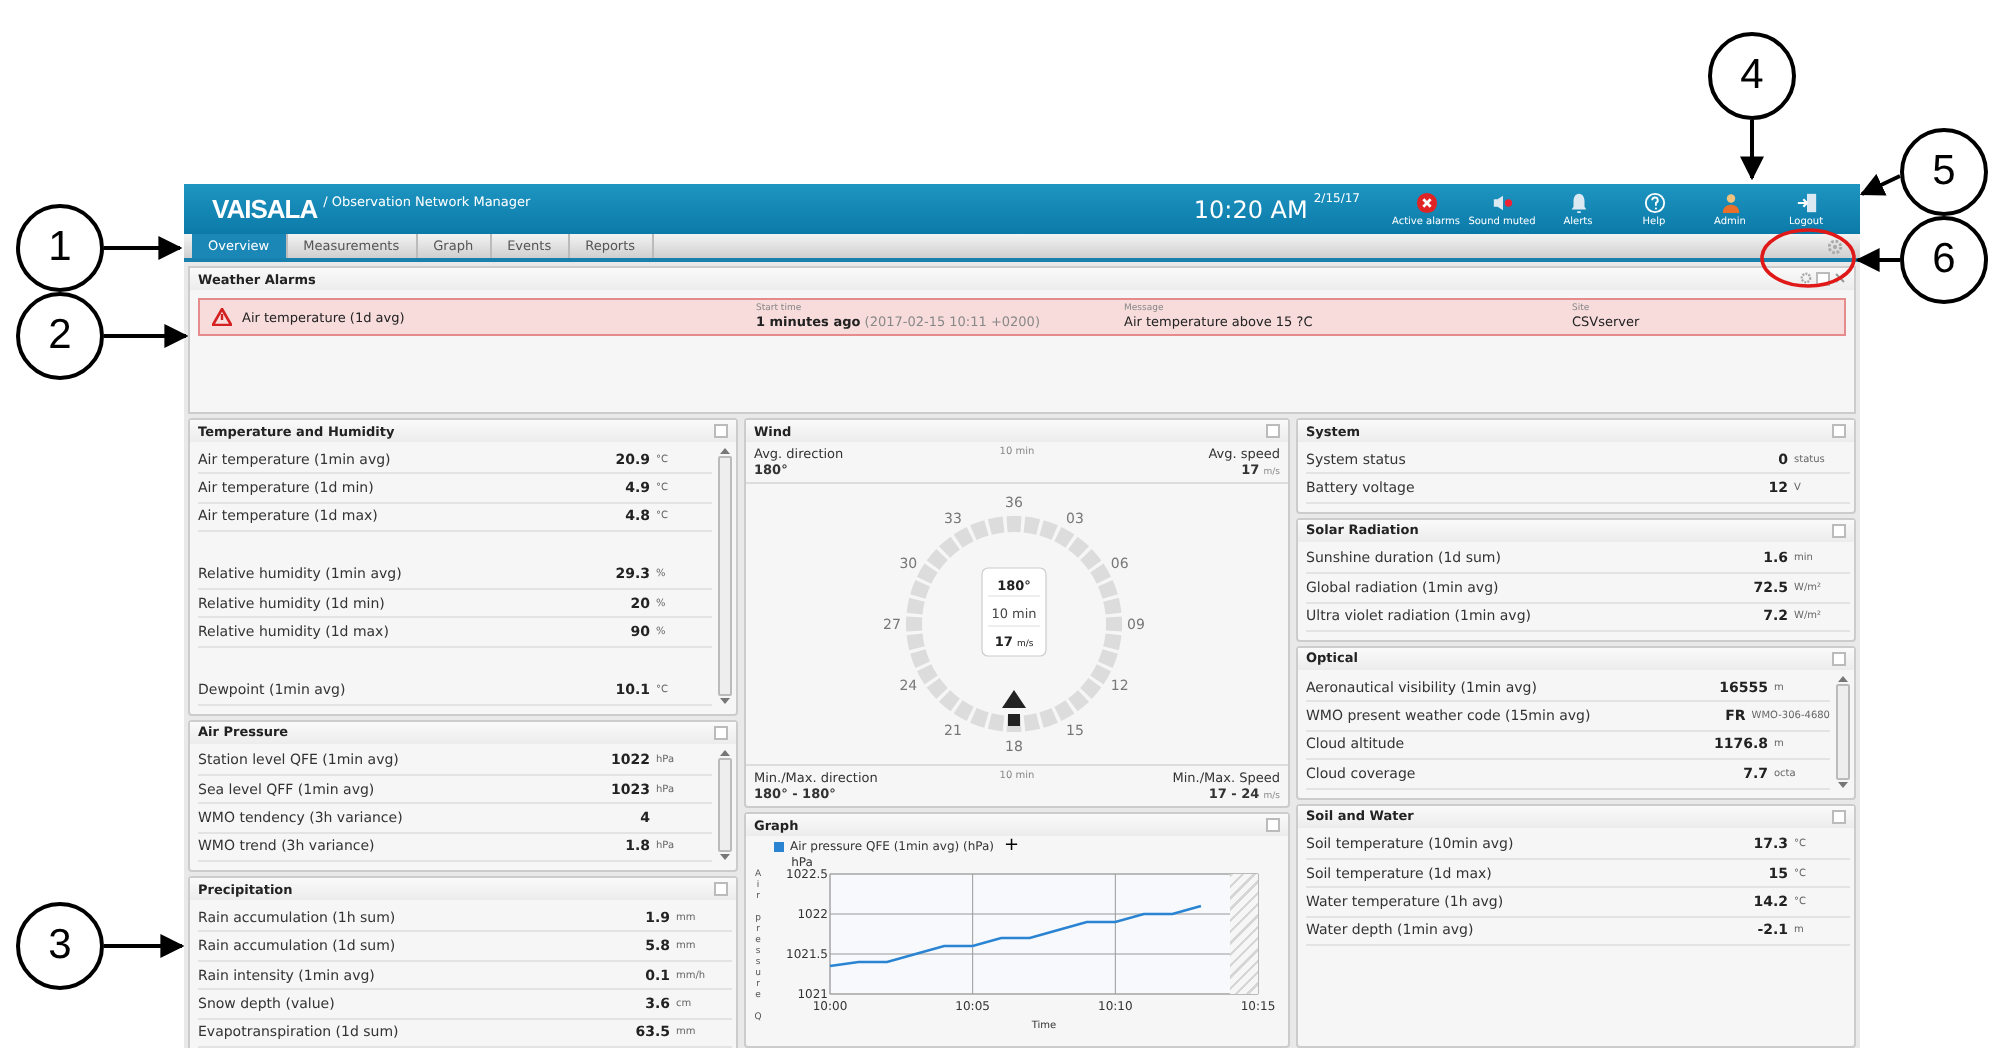 The width and height of the screenshot is (1994, 1048). Describe the element at coordinates (1944, 172) in the screenshot. I see `callout-number: 5` at that location.